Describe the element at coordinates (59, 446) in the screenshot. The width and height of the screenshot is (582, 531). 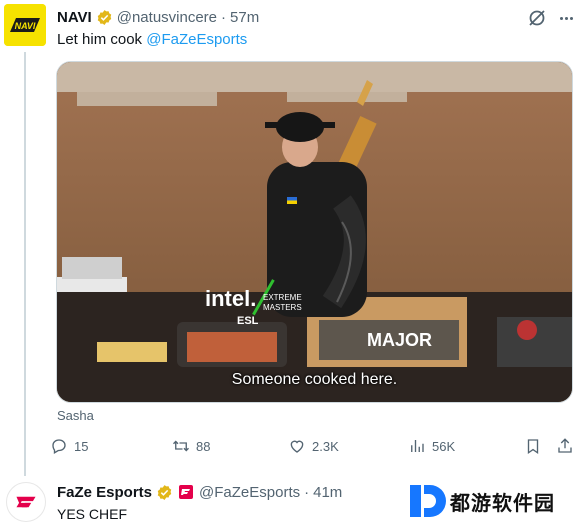
I see `reply-icon` at that location.